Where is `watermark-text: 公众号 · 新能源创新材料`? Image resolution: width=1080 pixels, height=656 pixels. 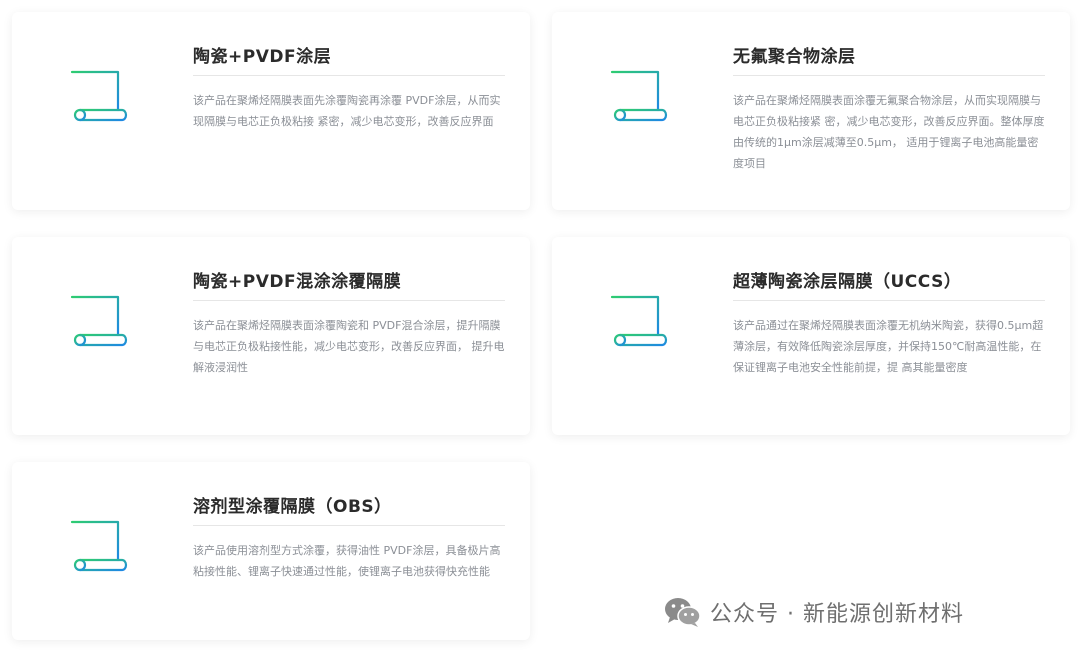 watermark-text: 公众号 · 新能源创新材料 is located at coordinates (837, 614).